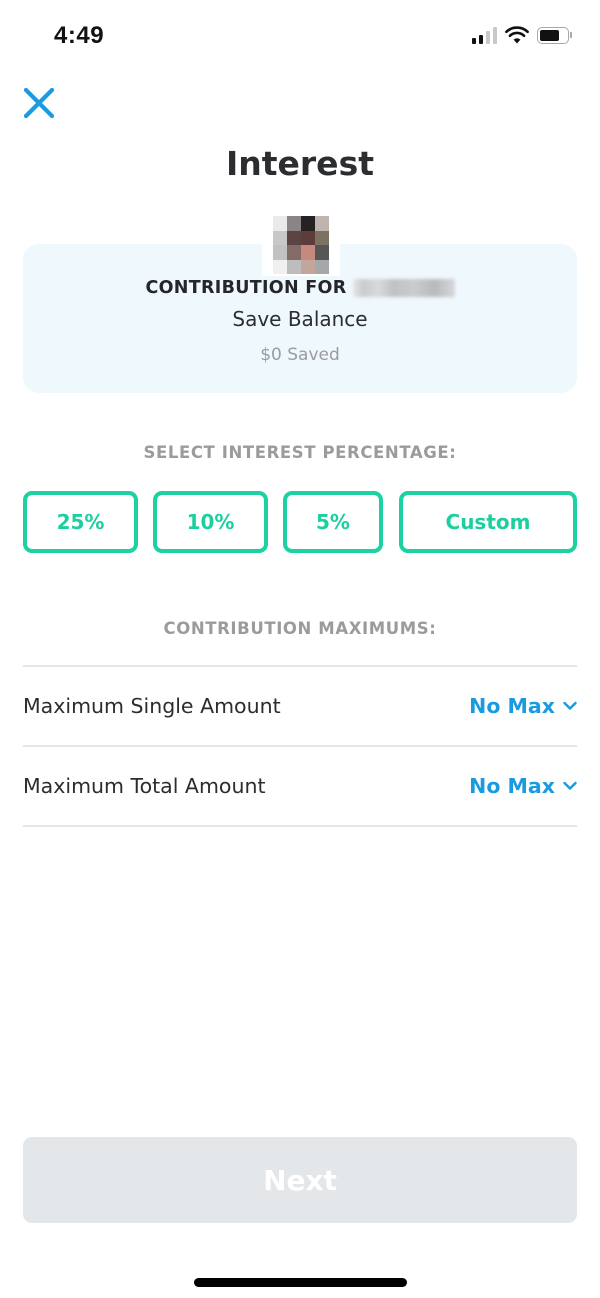 This screenshot has width=600, height=1298. What do you see at coordinates (517, 35) in the screenshot?
I see `wifi-icon` at bounding box center [517, 35].